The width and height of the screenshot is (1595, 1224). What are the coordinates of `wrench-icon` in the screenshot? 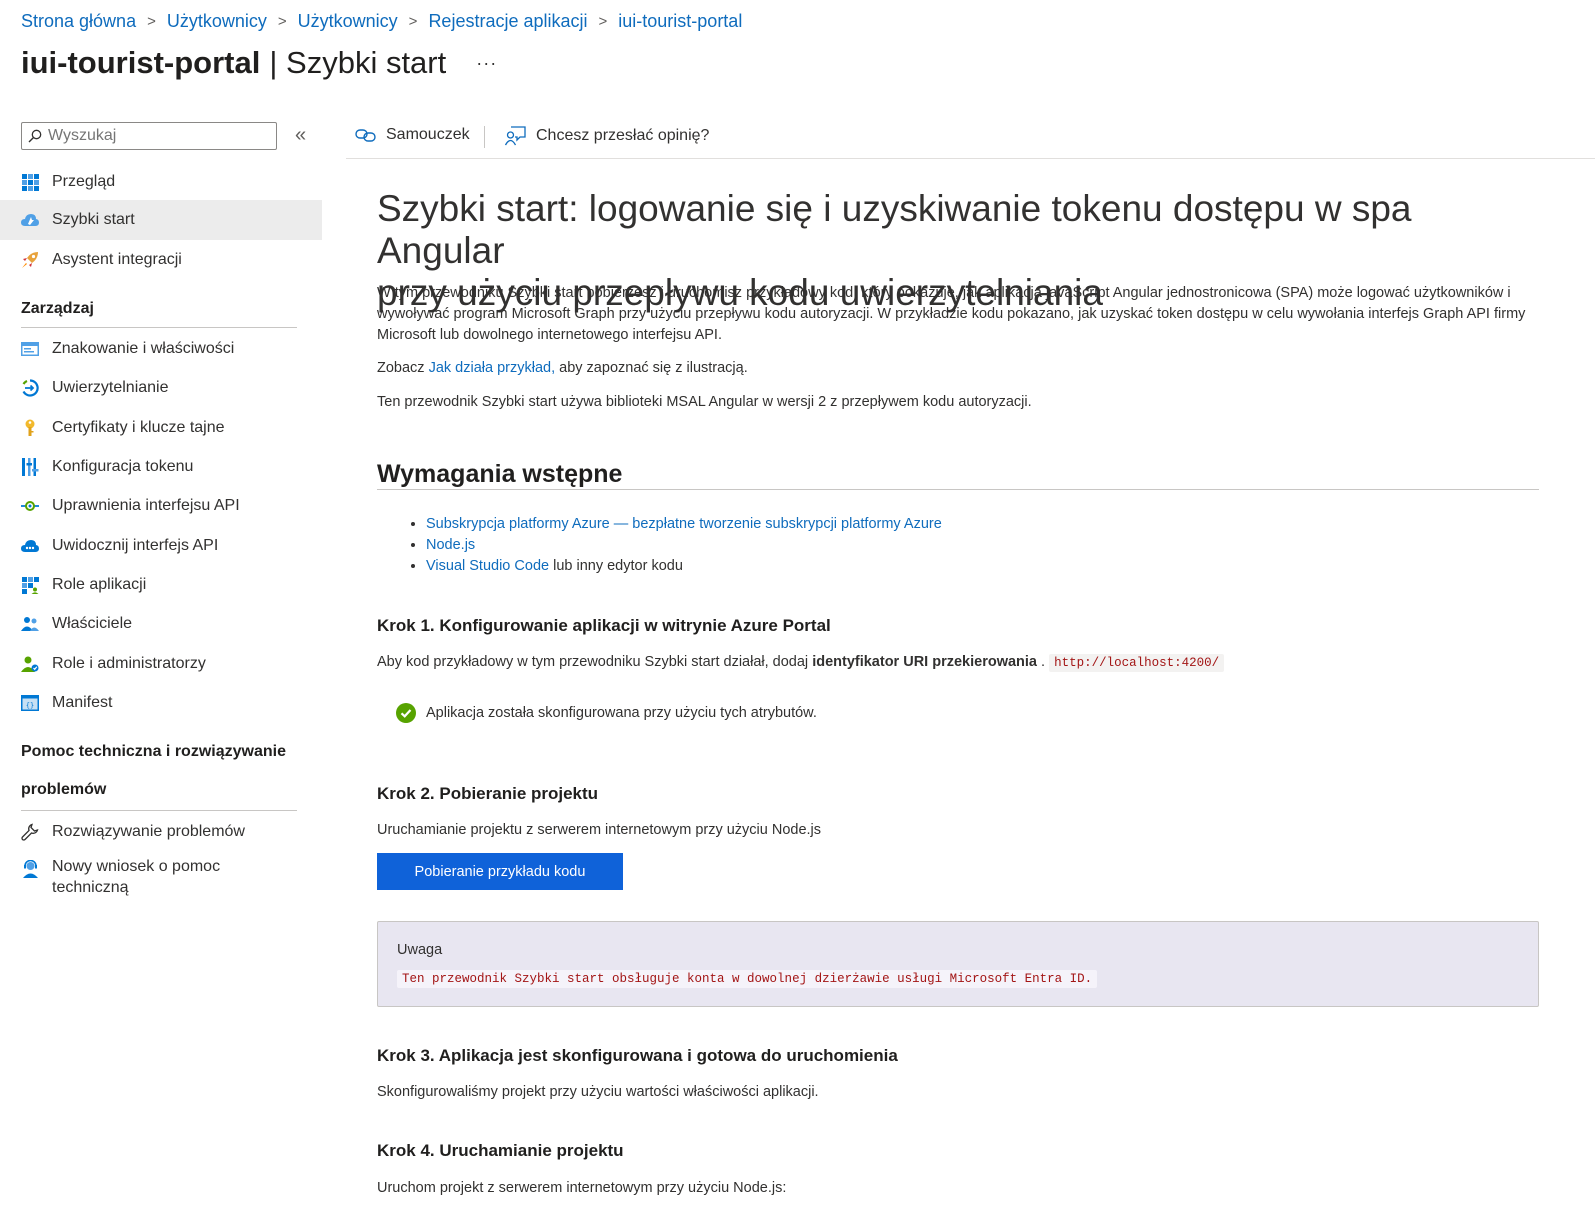 It's located at (30, 832).